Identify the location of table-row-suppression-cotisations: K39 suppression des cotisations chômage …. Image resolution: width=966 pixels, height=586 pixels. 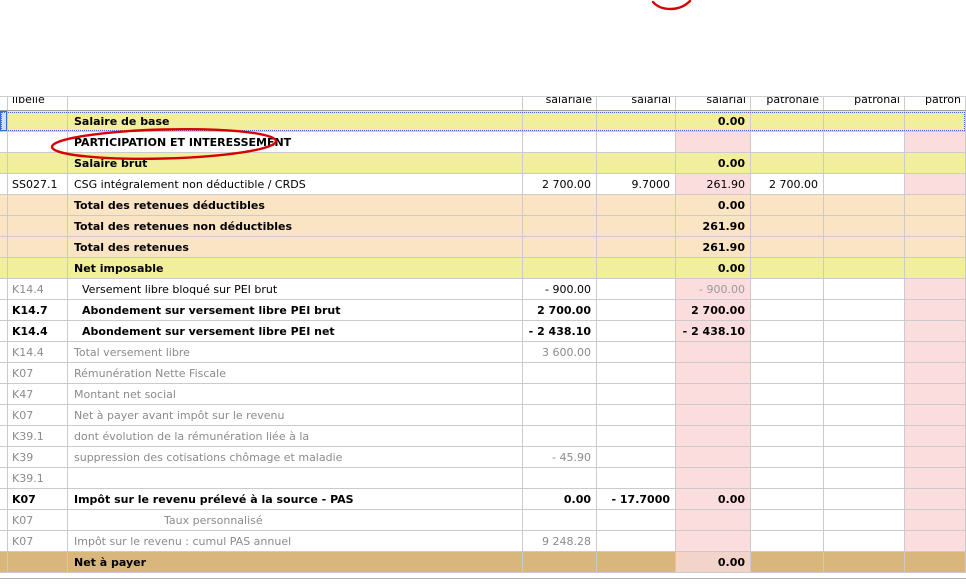
(483, 457).